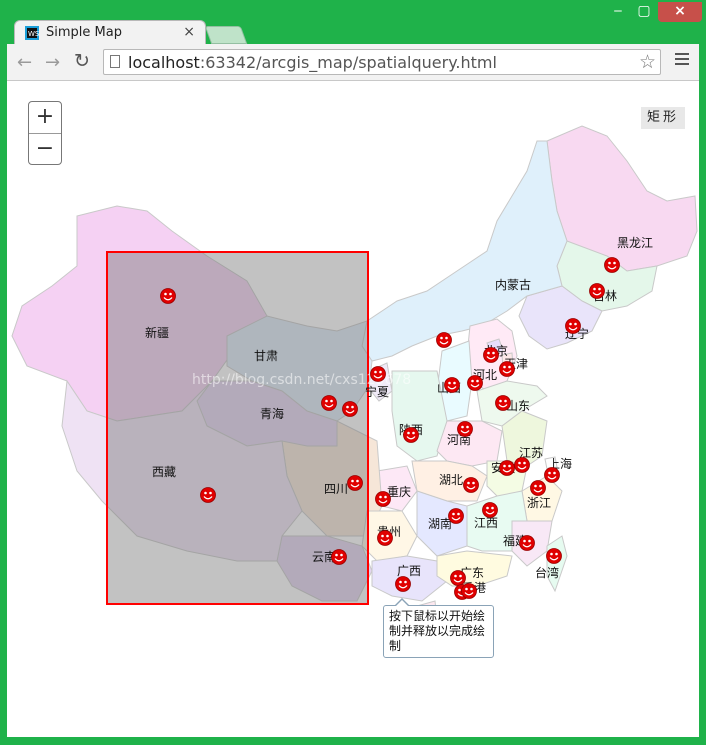 The width and height of the screenshot is (706, 745). What do you see at coordinates (266, 356) in the screenshot?
I see `province-label: 甘肃` at bounding box center [266, 356].